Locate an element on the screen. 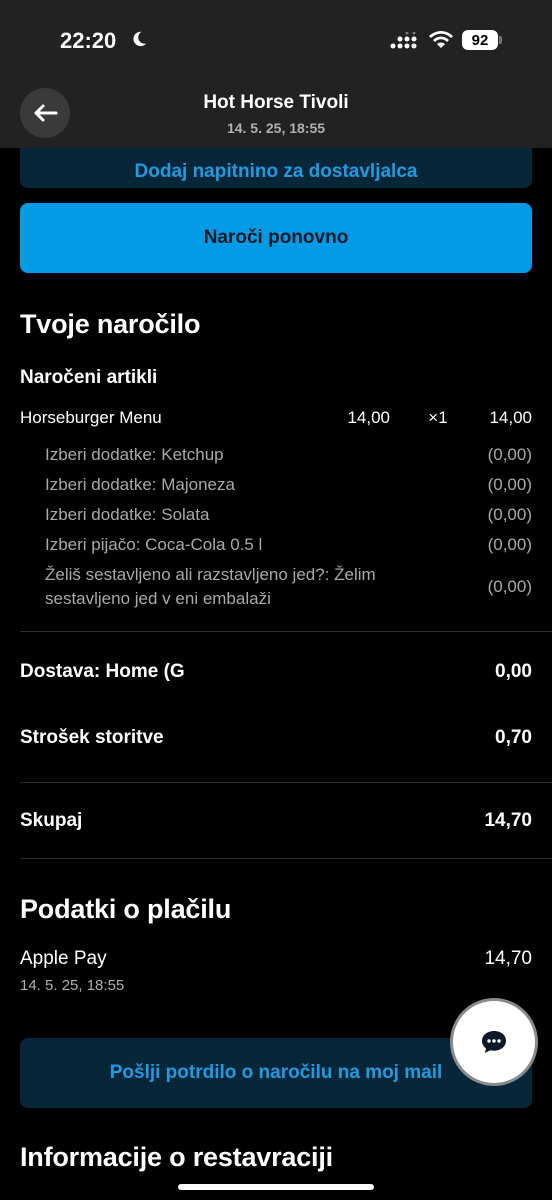 The image size is (552, 1200). moon-icon is located at coordinates (140, 39).